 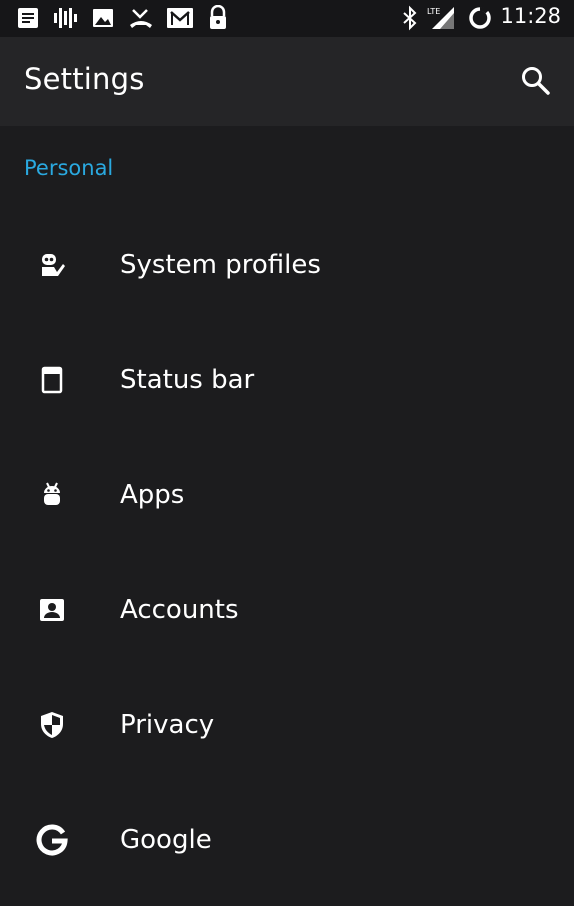 What do you see at coordinates (433, 11) in the screenshot?
I see `network-label: LTE` at bounding box center [433, 11].